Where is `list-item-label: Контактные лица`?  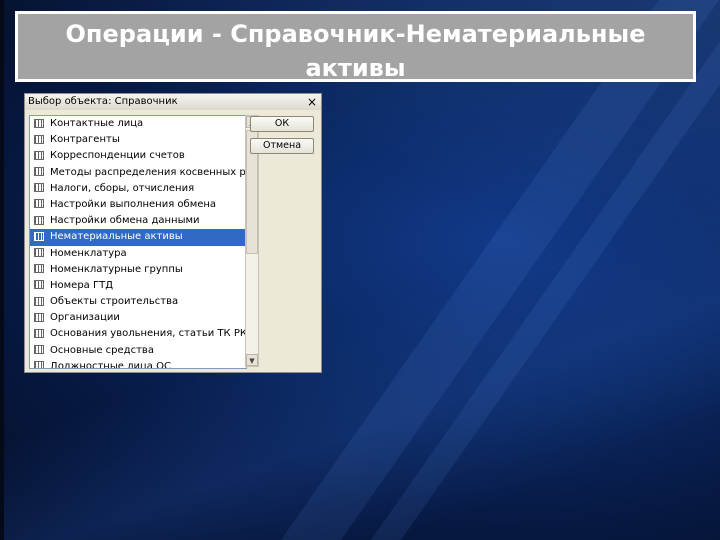
list-item-label: Контактные лица is located at coordinates (97, 123).